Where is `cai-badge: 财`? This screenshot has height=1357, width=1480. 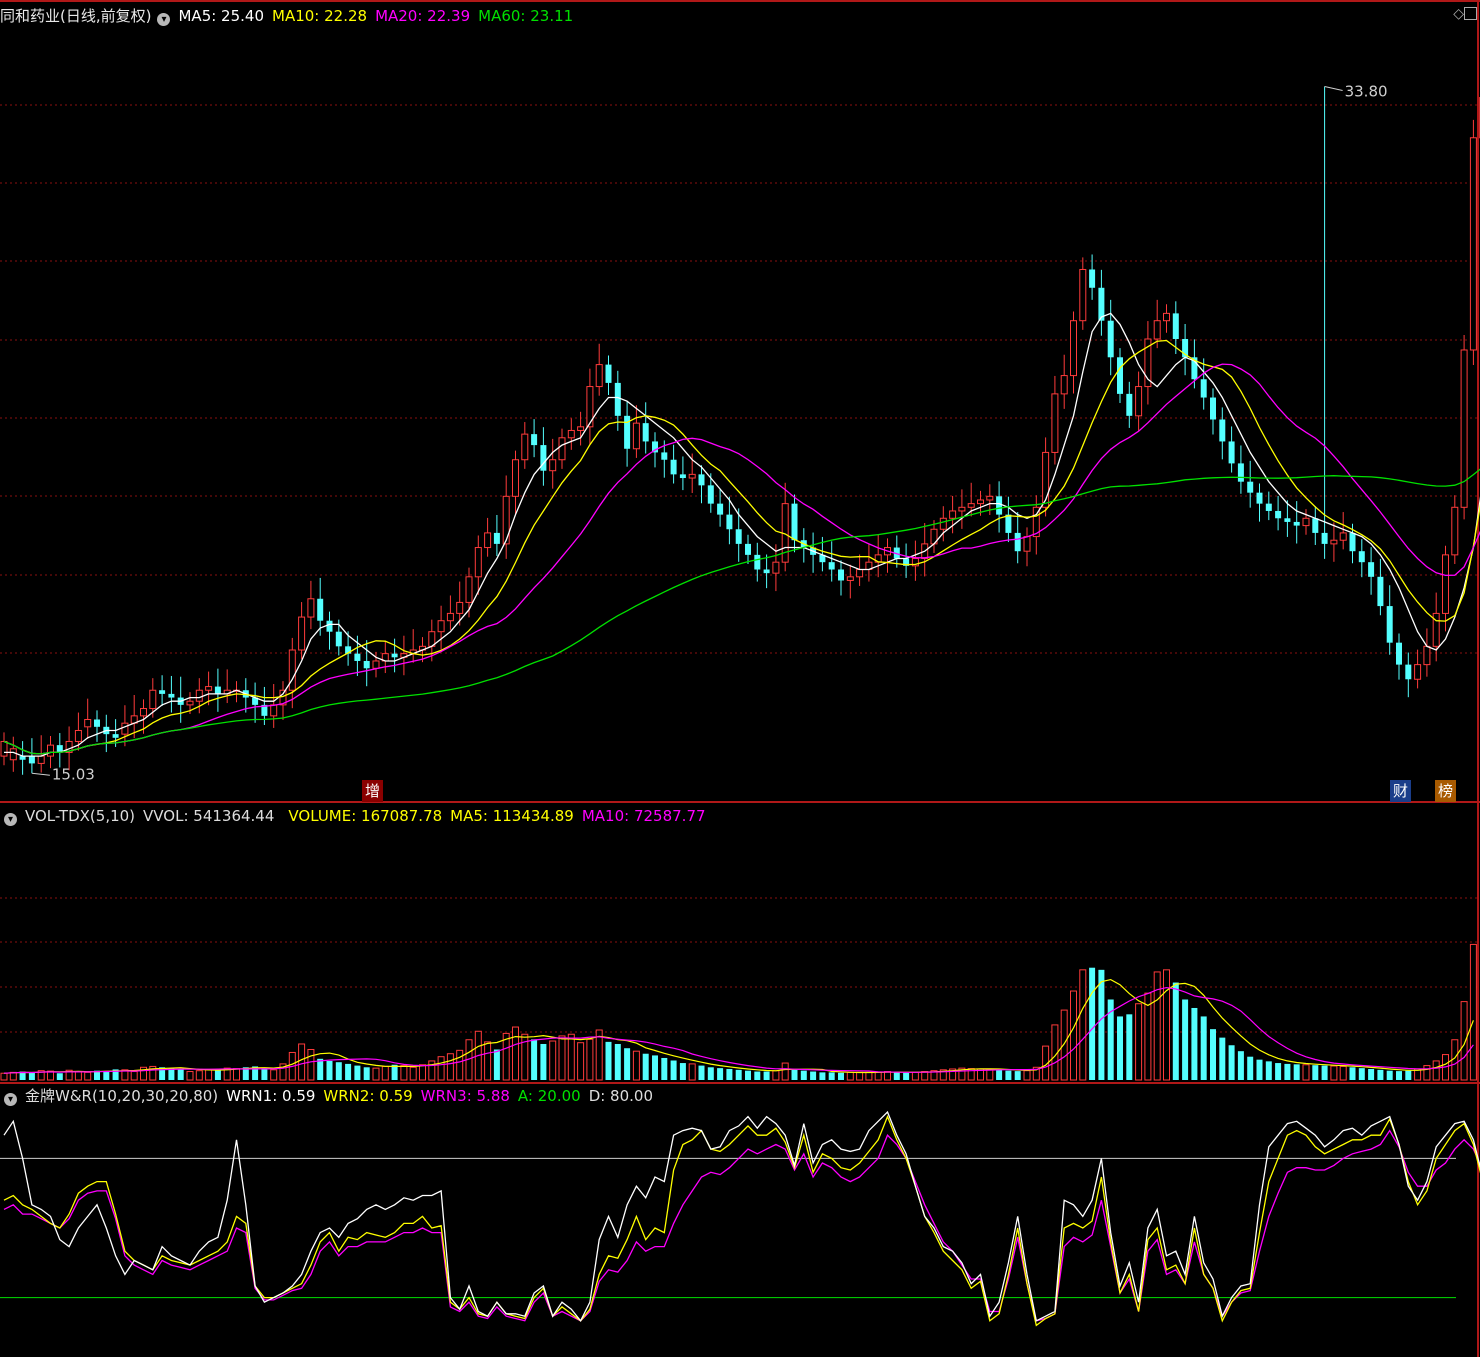 cai-badge: 财 is located at coordinates (1401, 791).